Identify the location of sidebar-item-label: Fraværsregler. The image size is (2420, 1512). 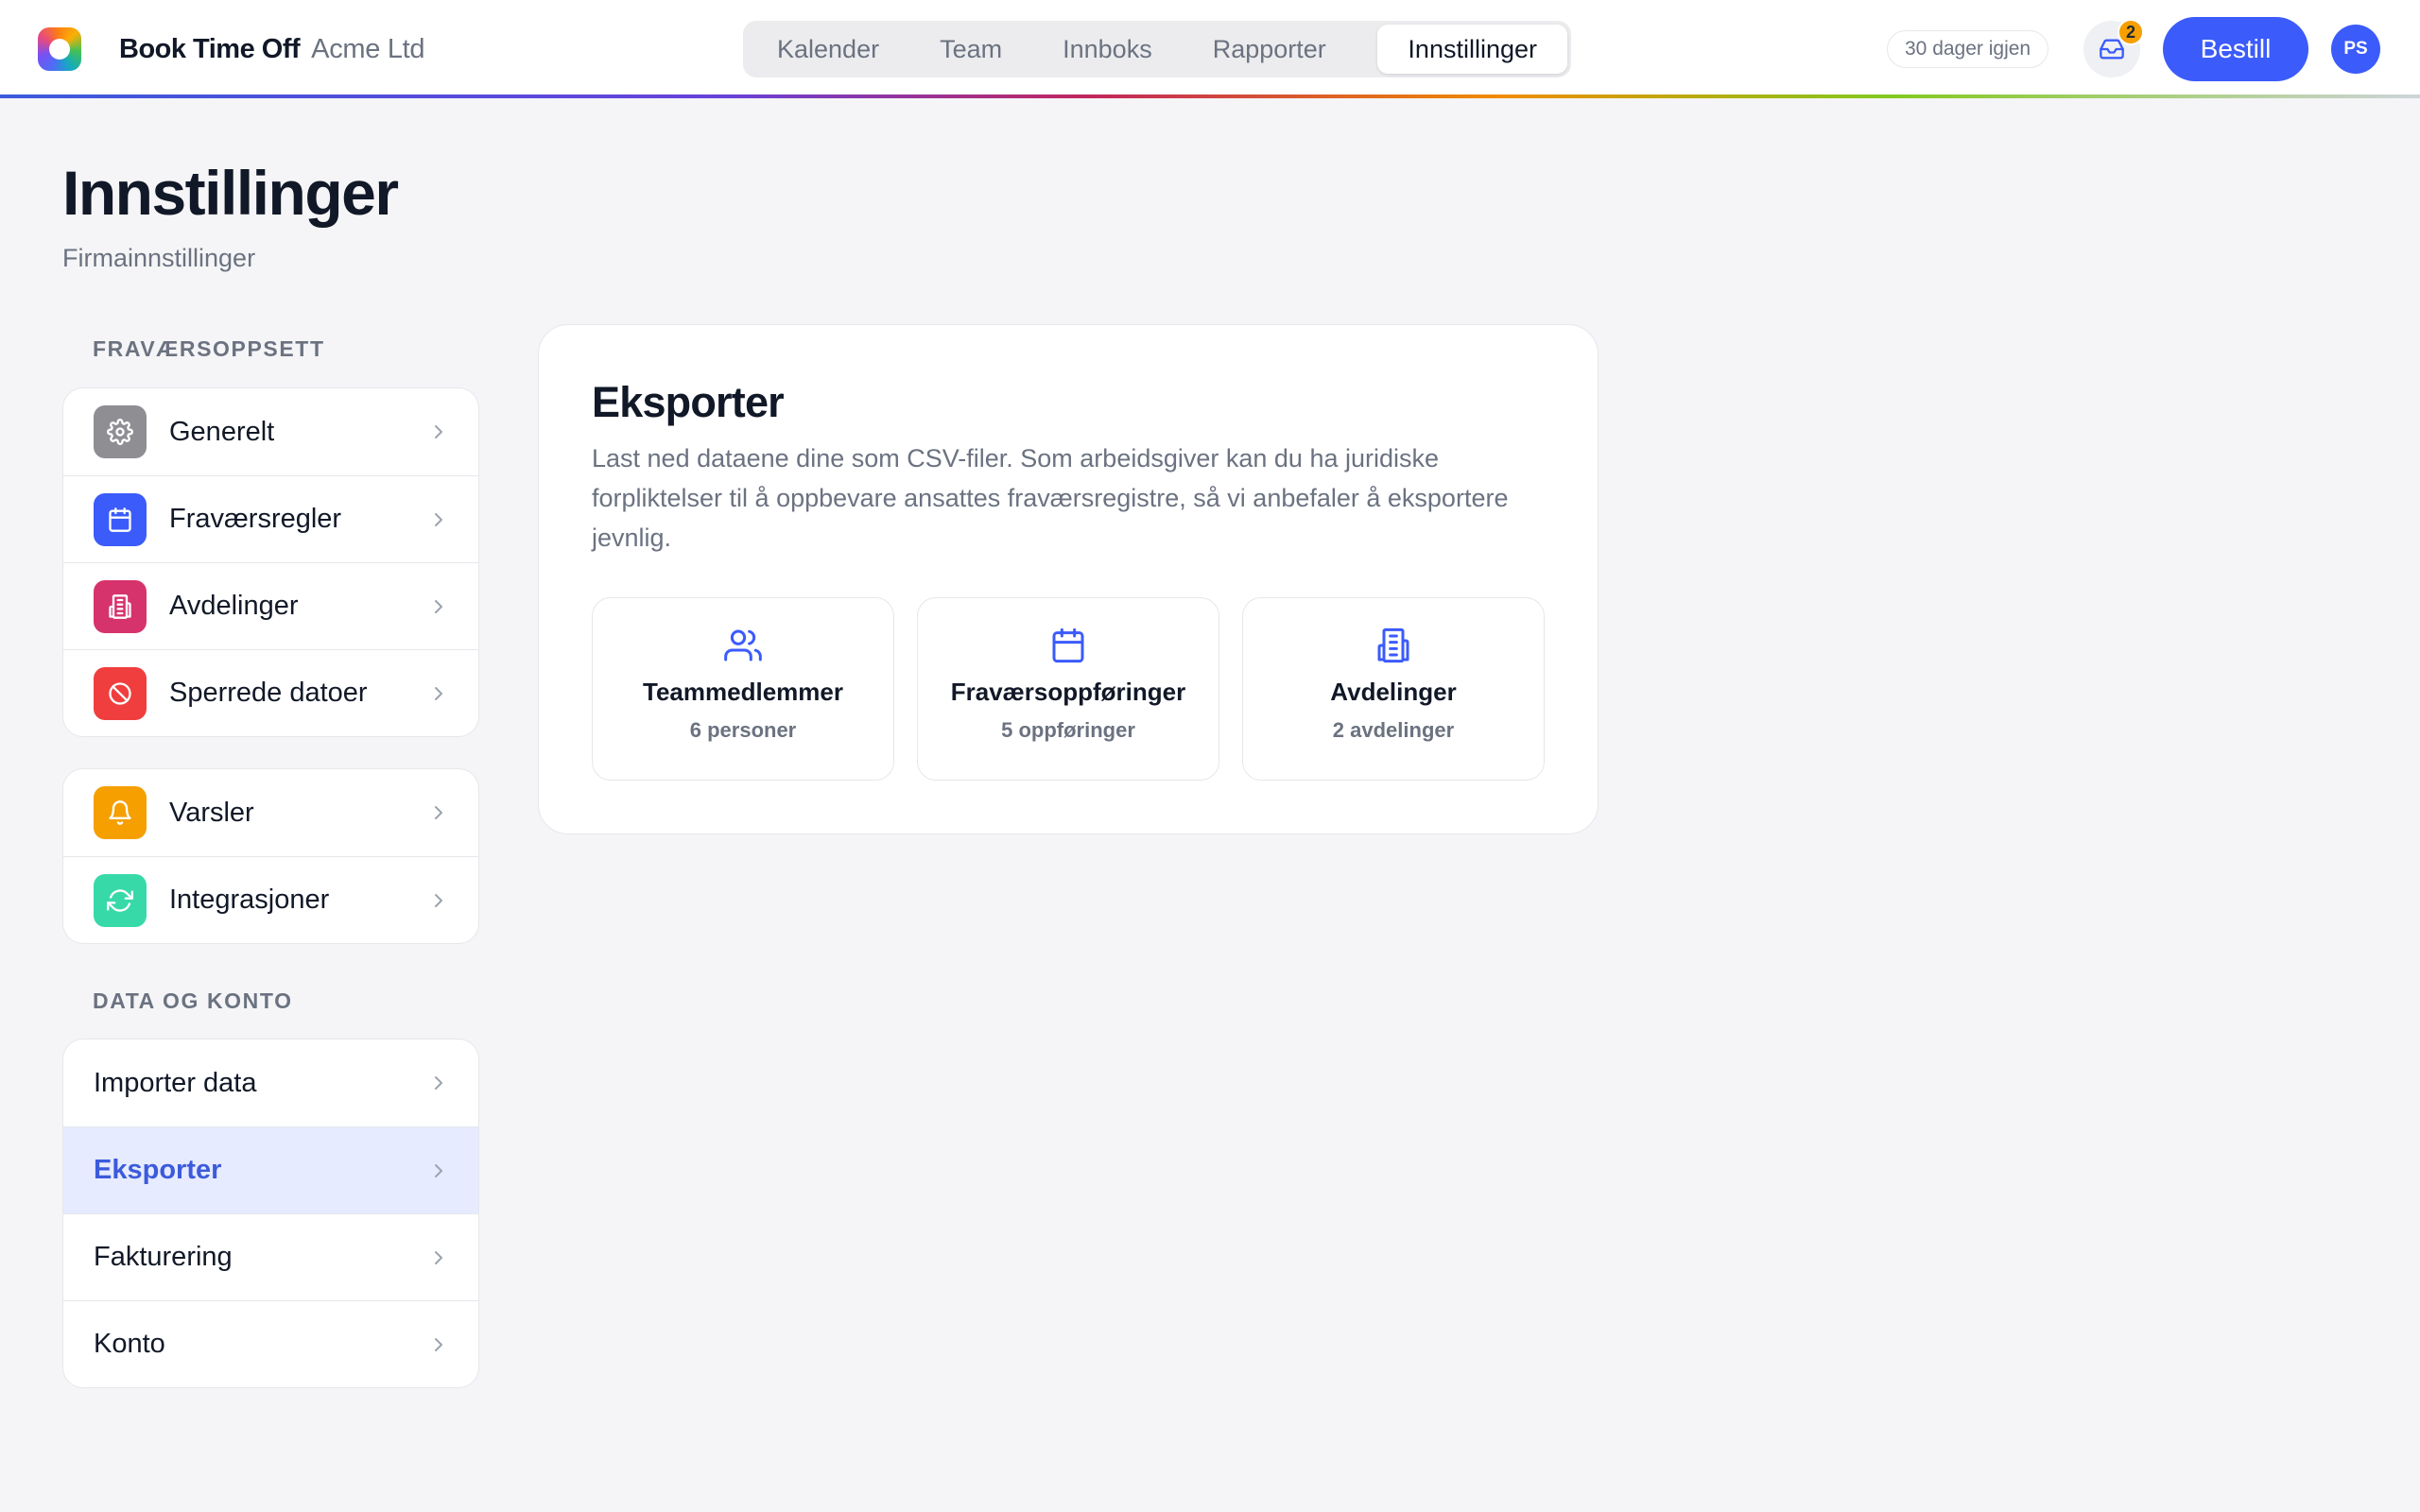
(256, 519).